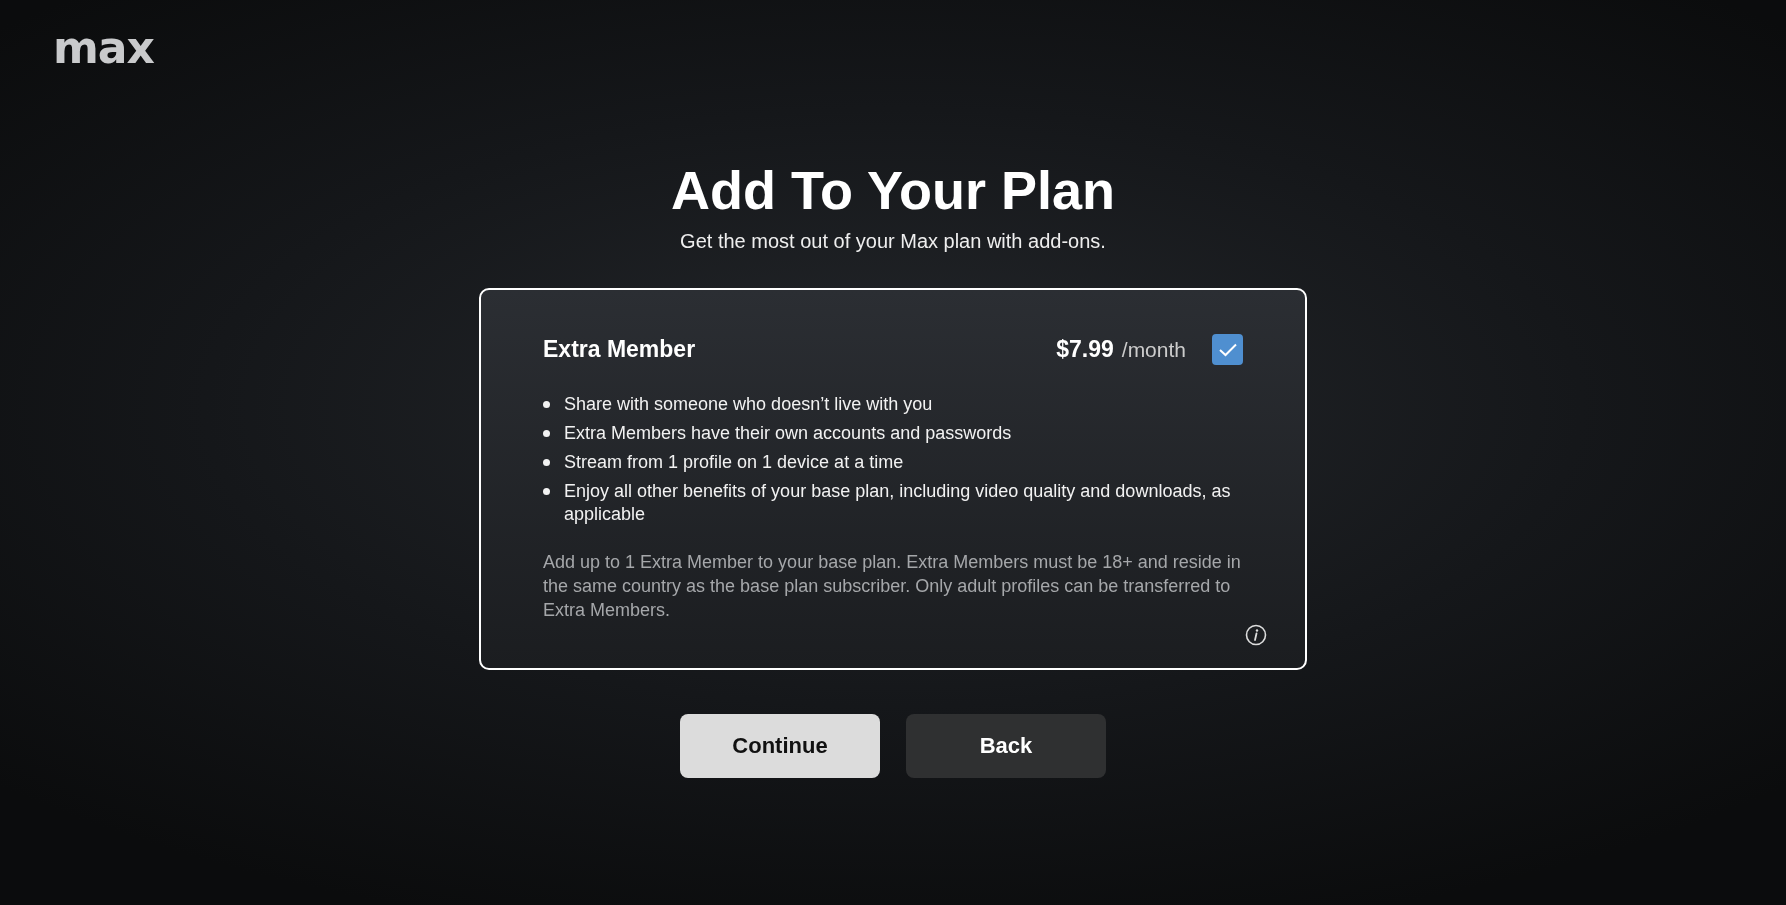 Image resolution: width=1786 pixels, height=905 pixels. I want to click on addon-note: Add up to 1 Extra Member to your base plan. Extra Members must be 18+ and reside in the same country as the base plan subscriber. Only adult profiles can be transferred to Extra Members., so click(892, 586).